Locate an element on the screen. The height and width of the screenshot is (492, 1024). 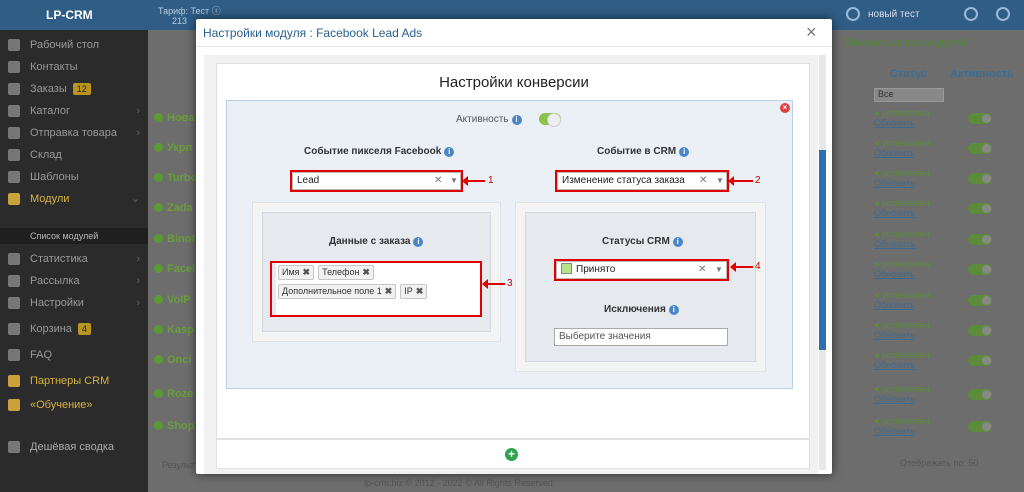
app-logo: LP-CRM is located at coordinates (69, 15).